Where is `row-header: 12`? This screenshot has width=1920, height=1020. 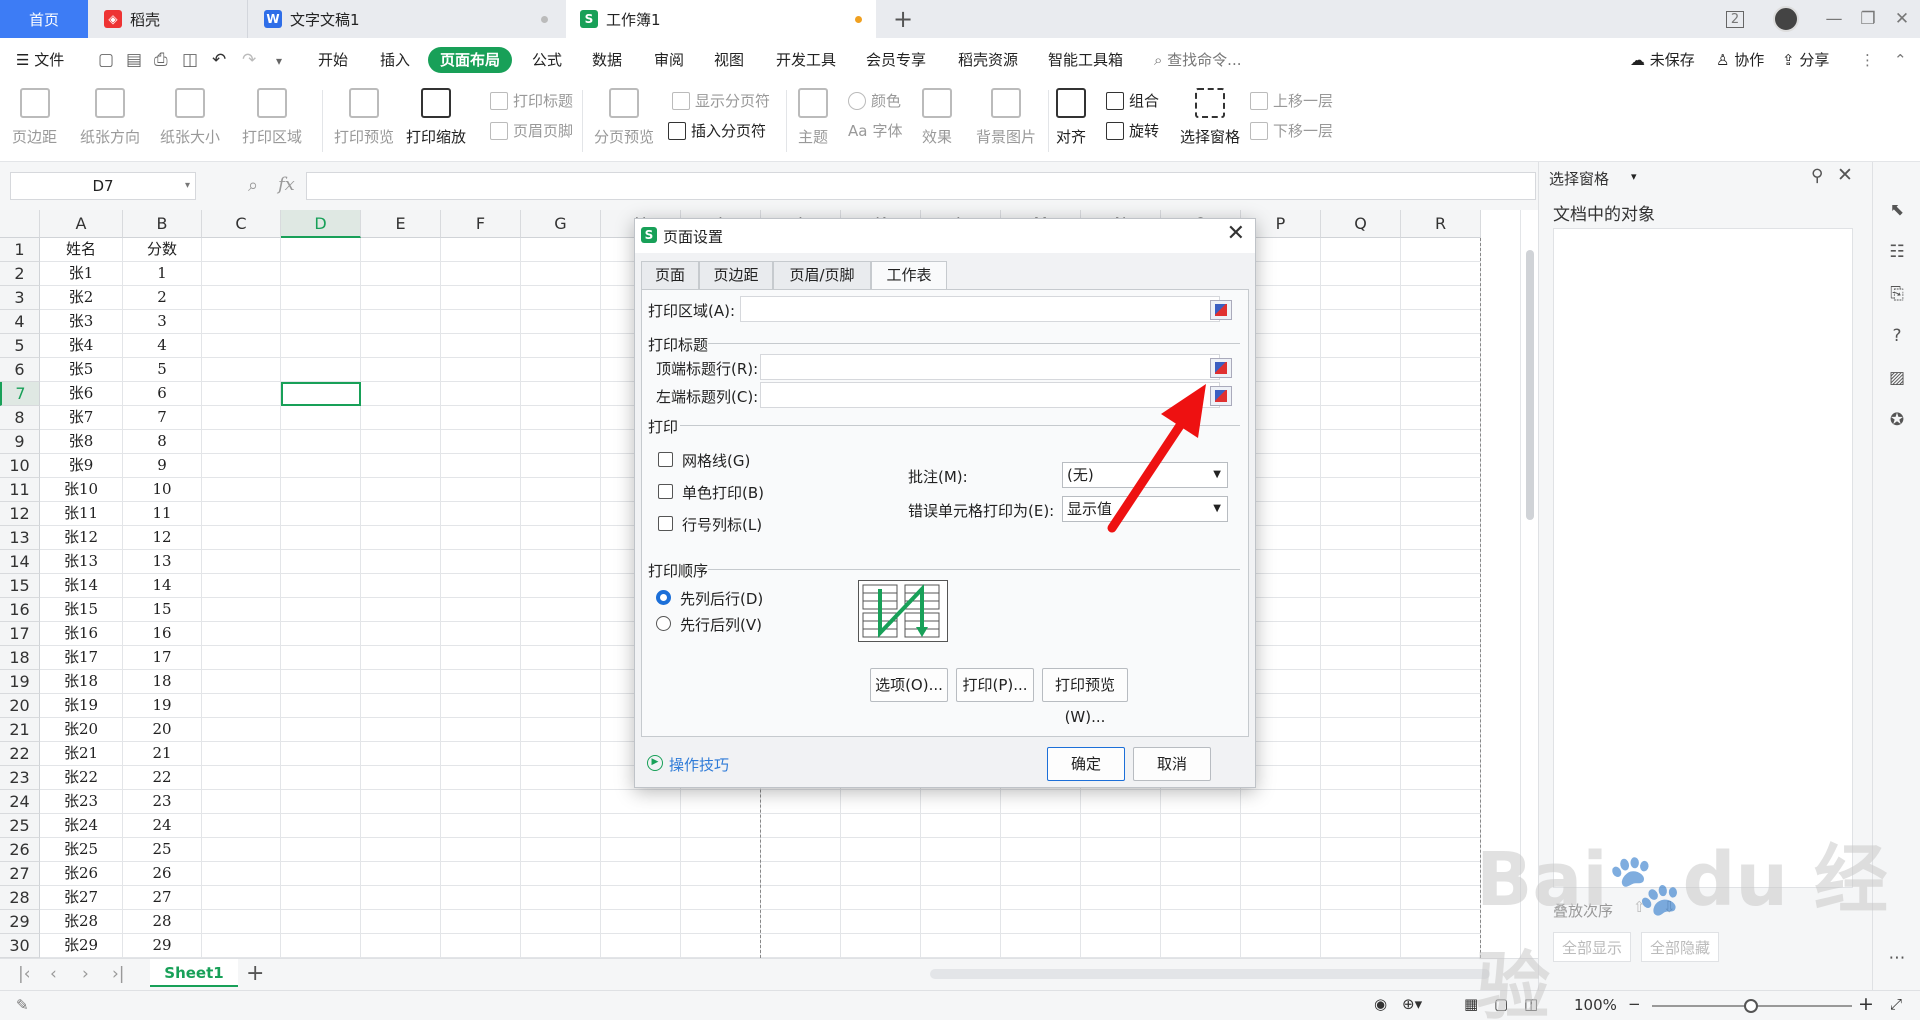 row-header: 12 is located at coordinates (20, 514).